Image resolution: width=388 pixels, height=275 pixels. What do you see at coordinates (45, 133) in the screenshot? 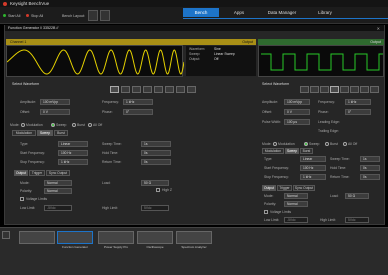
I see `ch1-tab-sweep: Sweep` at bounding box center [45, 133].